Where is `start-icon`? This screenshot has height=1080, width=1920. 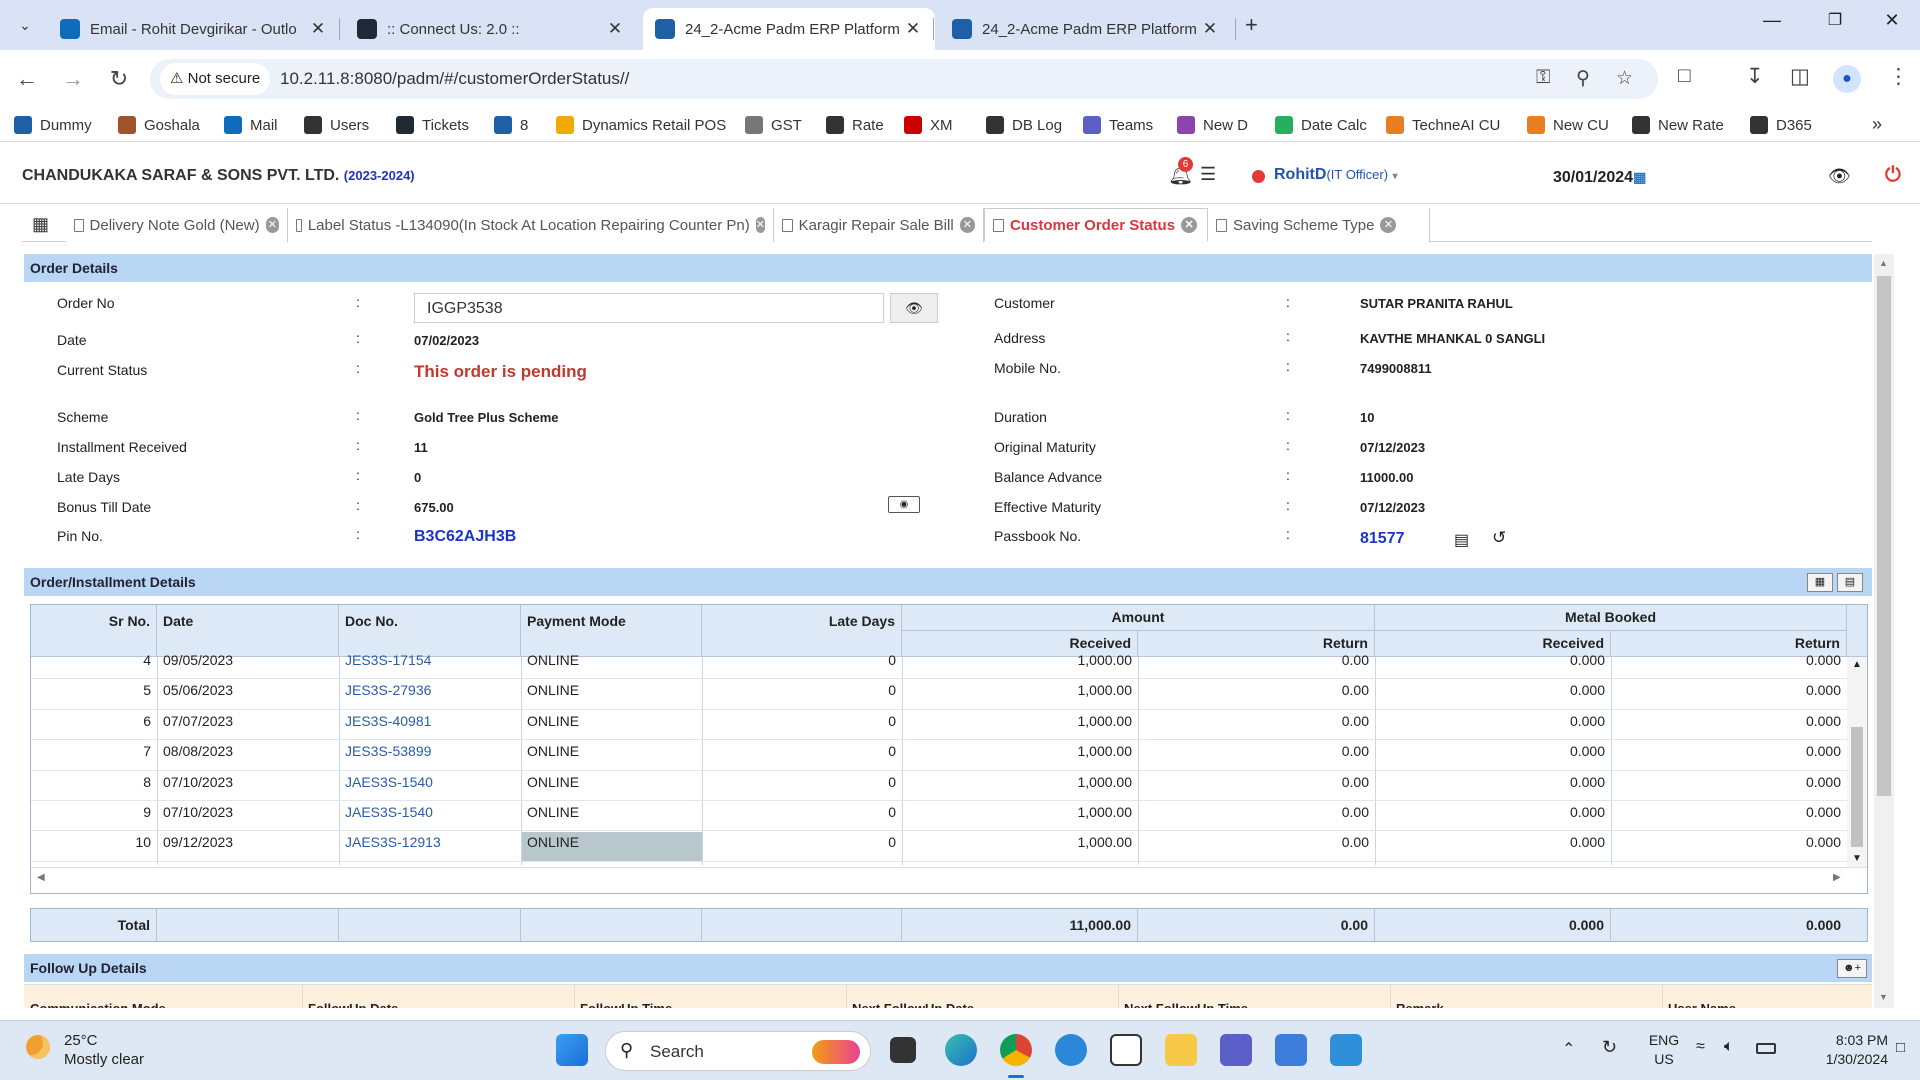 start-icon is located at coordinates (572, 1050).